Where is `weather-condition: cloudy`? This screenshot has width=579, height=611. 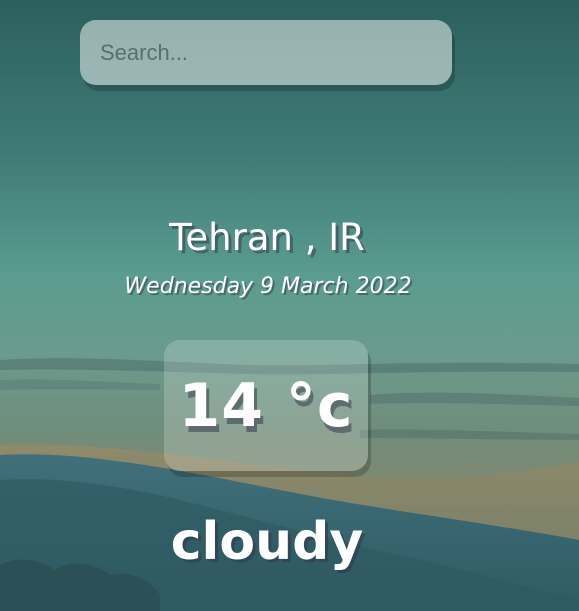 weather-condition: cloudy is located at coordinates (267, 542).